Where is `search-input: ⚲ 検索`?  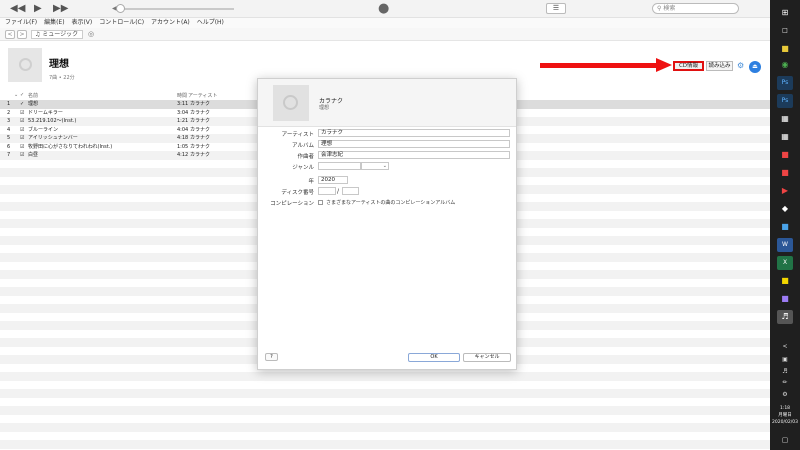 search-input: ⚲ 検索 is located at coordinates (695, 8).